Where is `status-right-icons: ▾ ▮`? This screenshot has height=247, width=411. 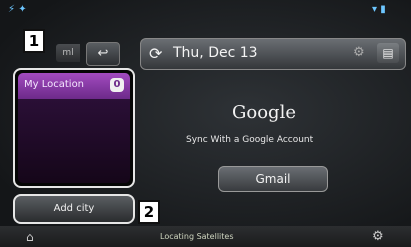
status-right-icons: ▾ ▮ is located at coordinates (379, 9).